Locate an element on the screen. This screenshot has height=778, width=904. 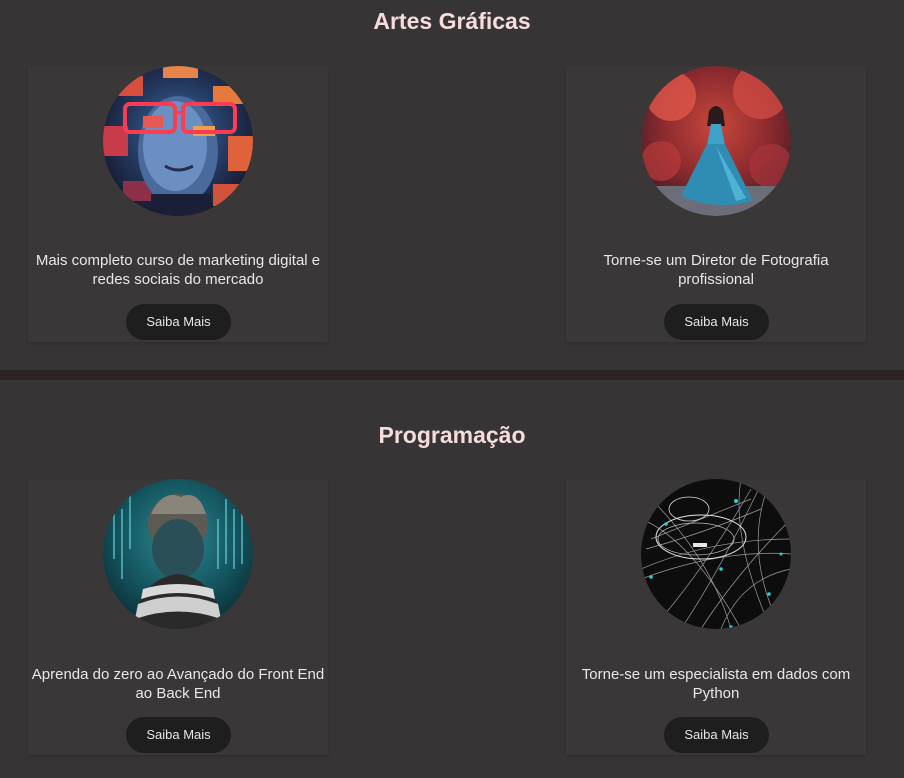
glitch-portrait-image is located at coordinates (178, 141).